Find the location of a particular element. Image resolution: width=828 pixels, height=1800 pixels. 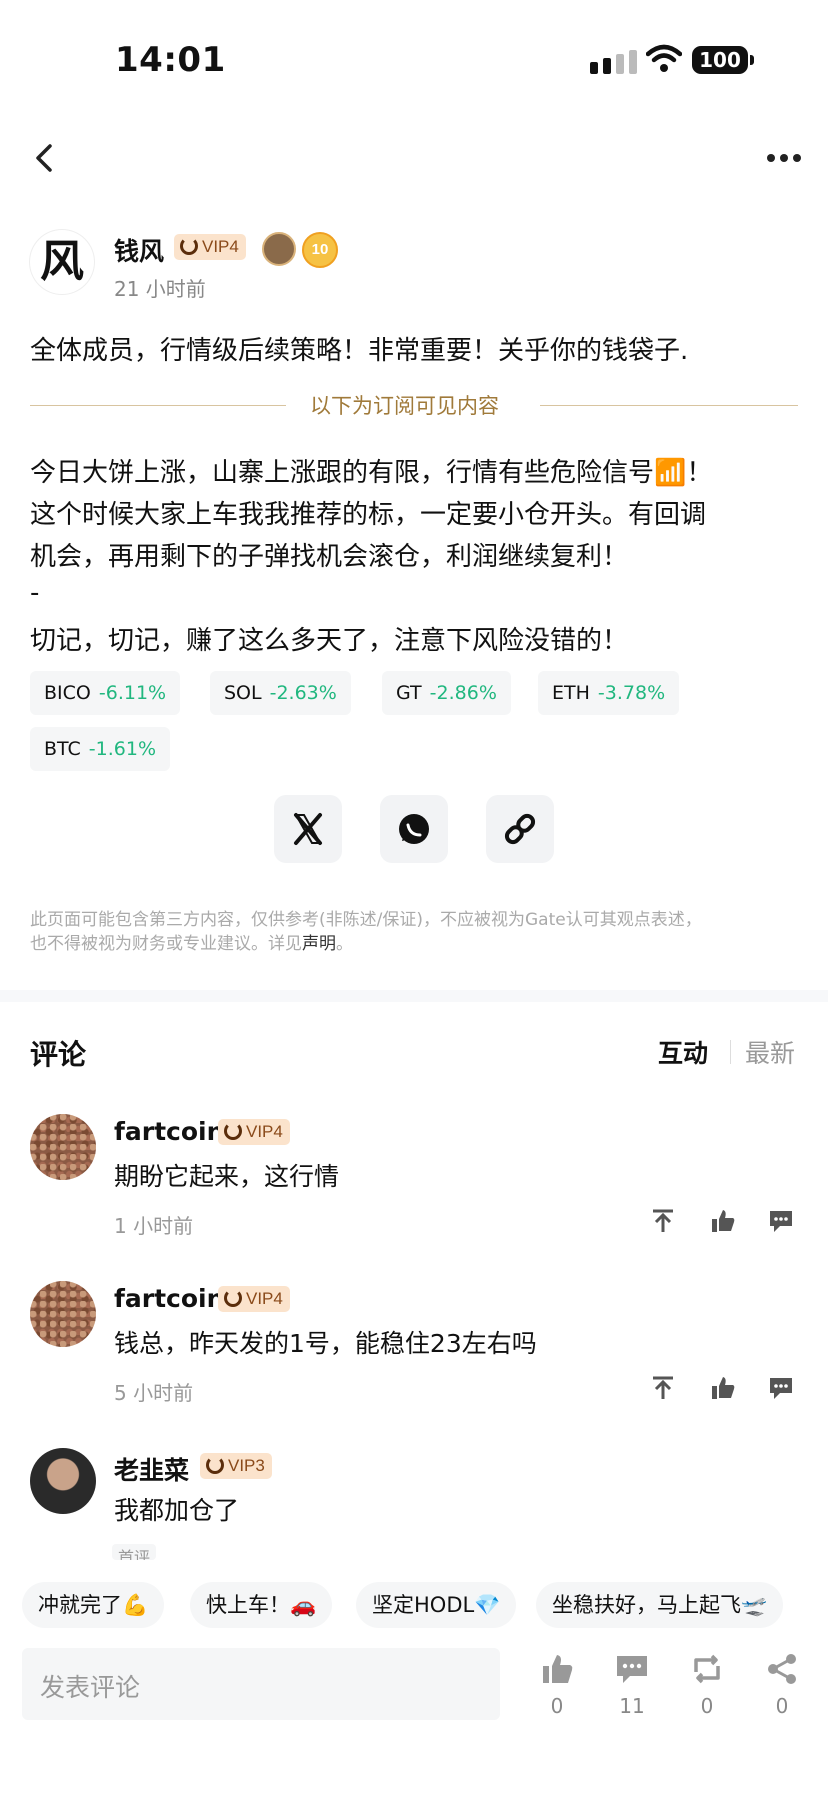

vip-label: VIP3 is located at coordinates (246, 1465).